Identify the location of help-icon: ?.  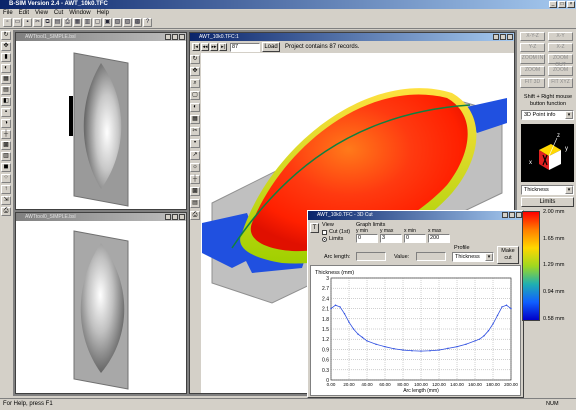
(147, 22).